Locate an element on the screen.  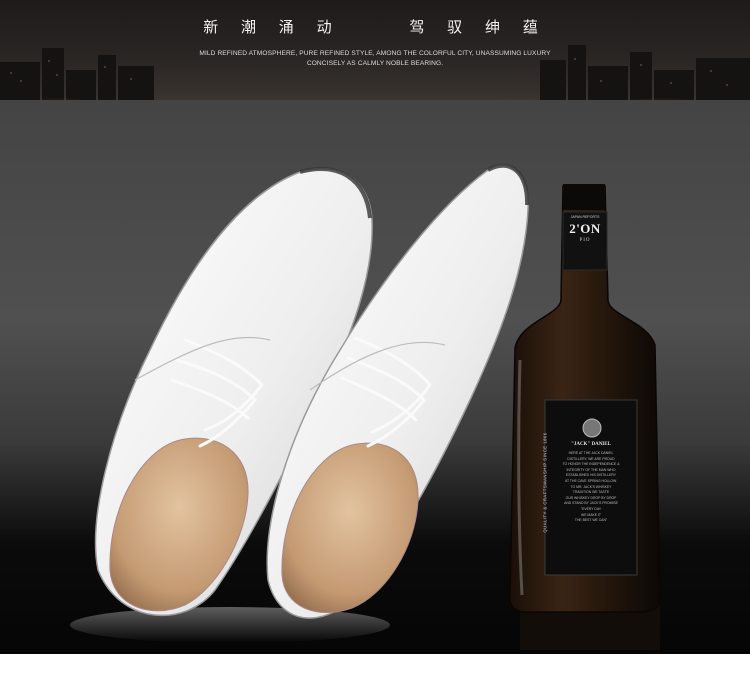
bottle-neck-label-main: 2'ON is located at coordinates (585, 228).